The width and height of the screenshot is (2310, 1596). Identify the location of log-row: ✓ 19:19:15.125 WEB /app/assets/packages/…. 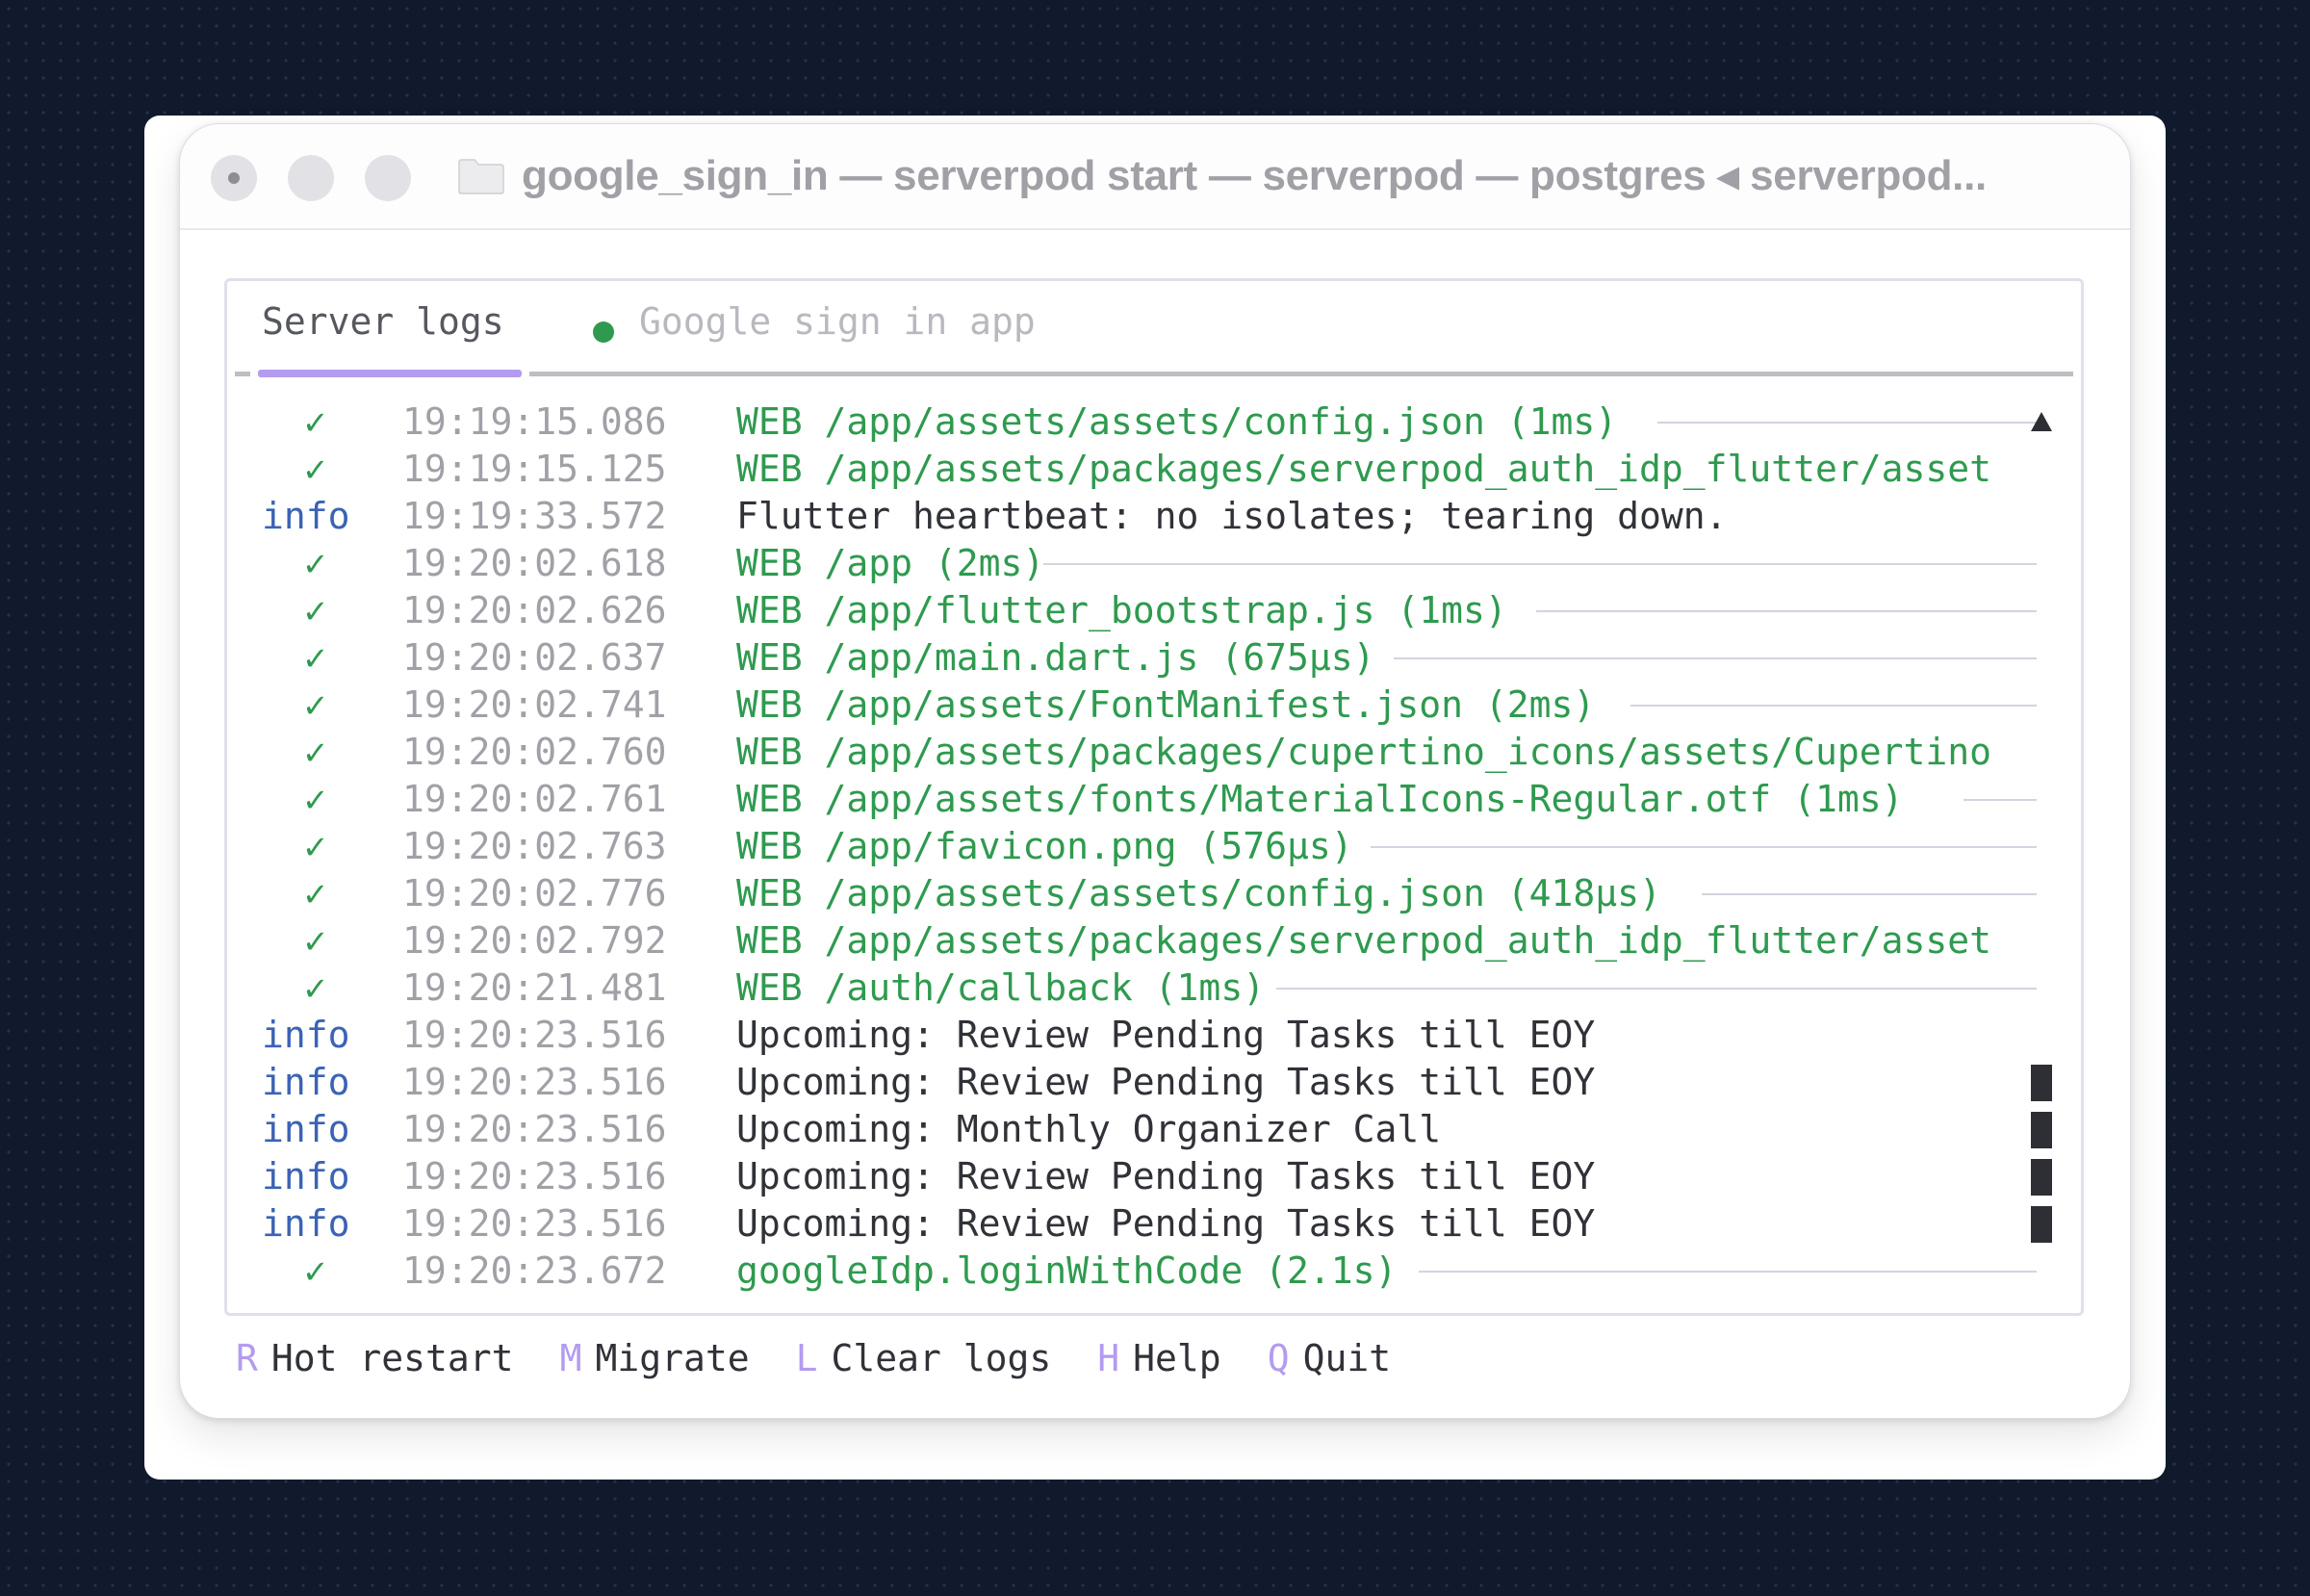
(1157, 469).